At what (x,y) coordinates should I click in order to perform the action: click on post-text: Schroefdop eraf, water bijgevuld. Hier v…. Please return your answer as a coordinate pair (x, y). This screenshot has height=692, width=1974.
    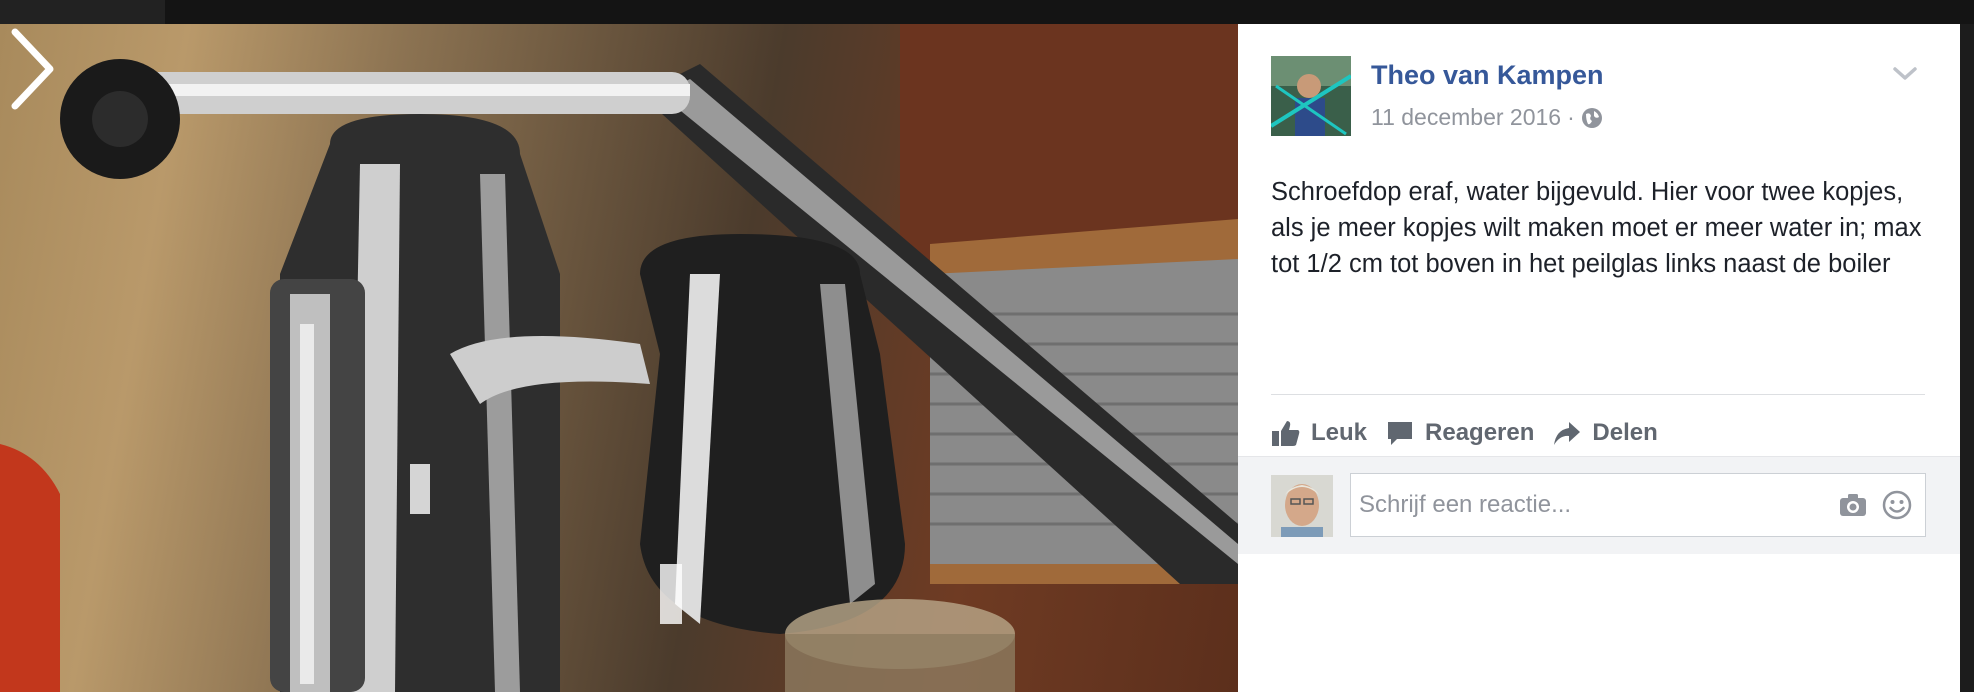
    Looking at the image, I should click on (1596, 228).